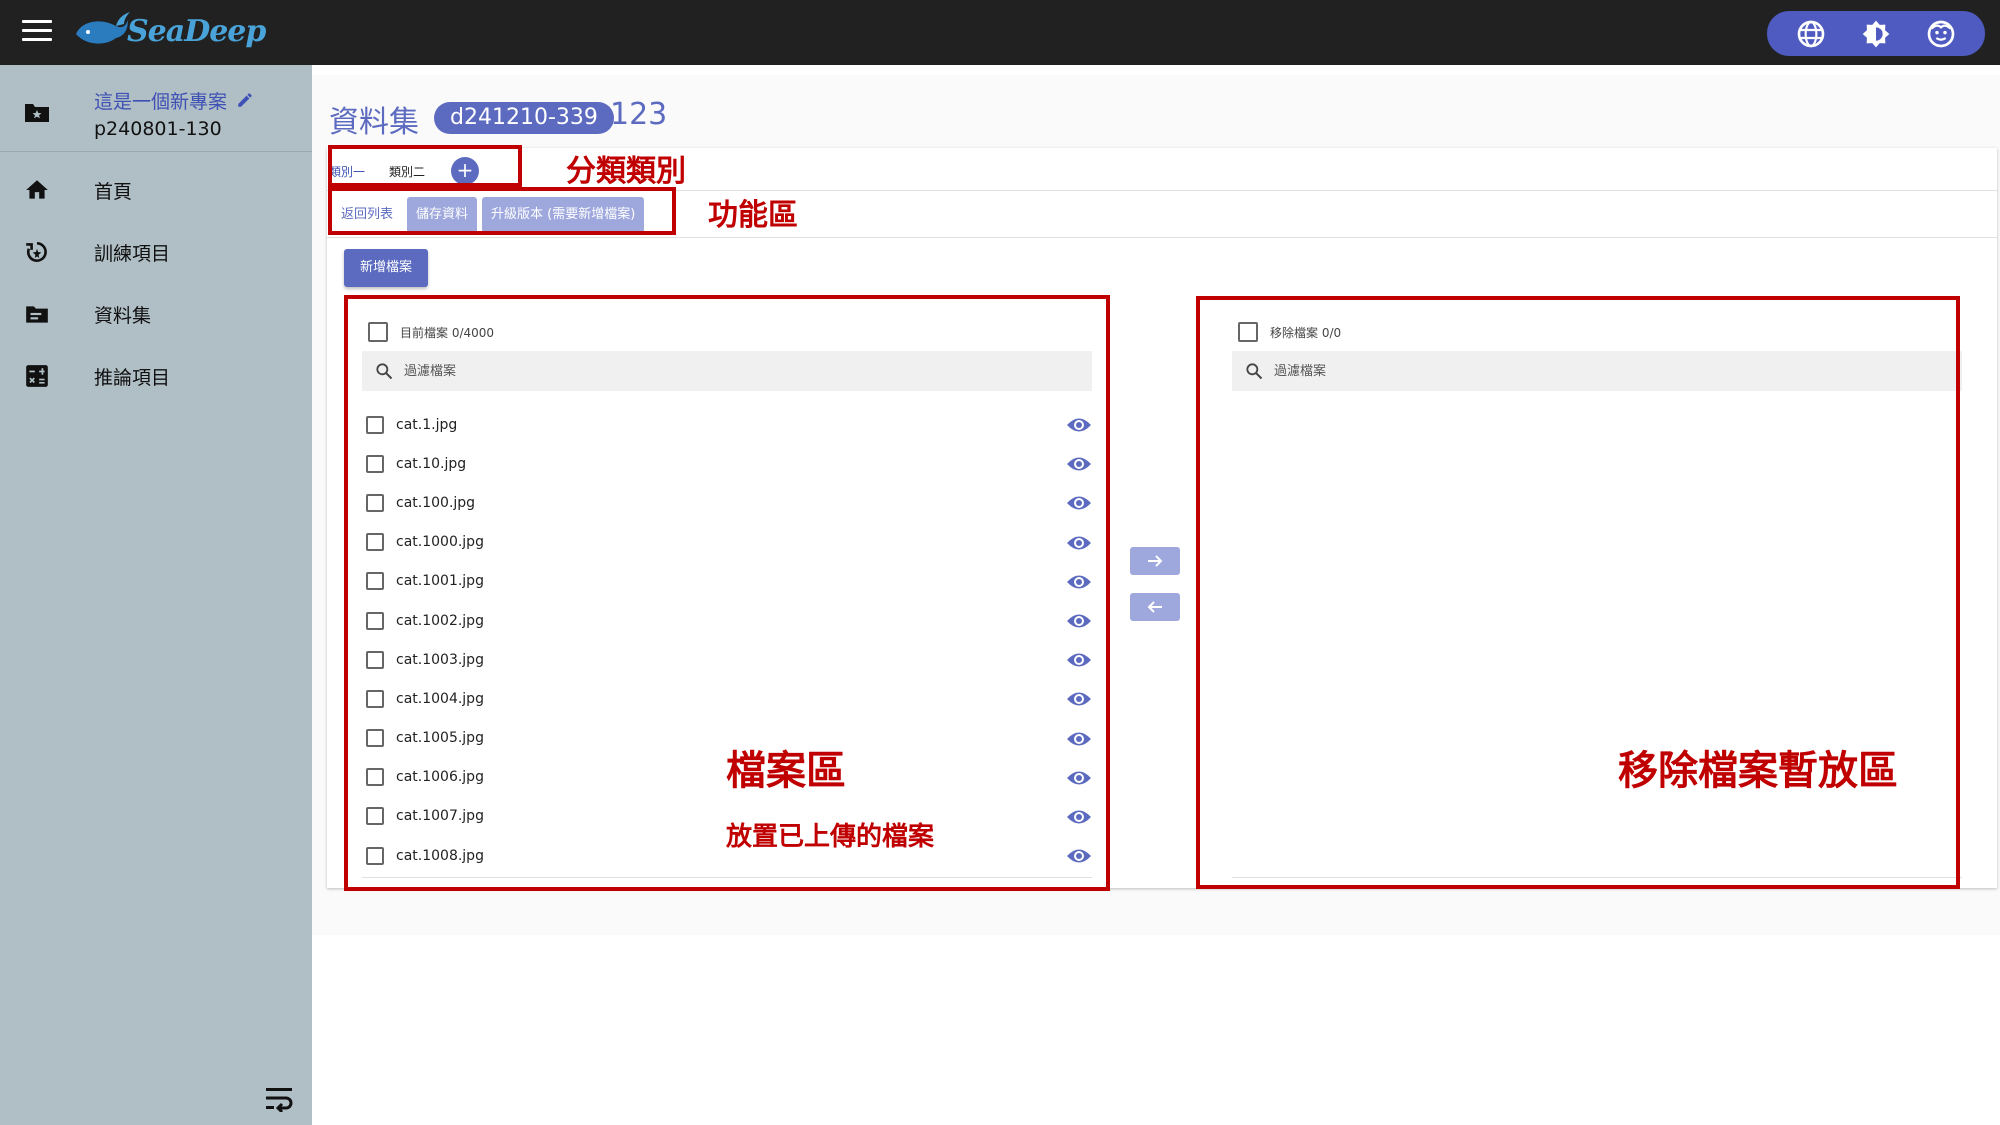 The image size is (2000, 1125). I want to click on sidebar-divider, so click(156, 151).